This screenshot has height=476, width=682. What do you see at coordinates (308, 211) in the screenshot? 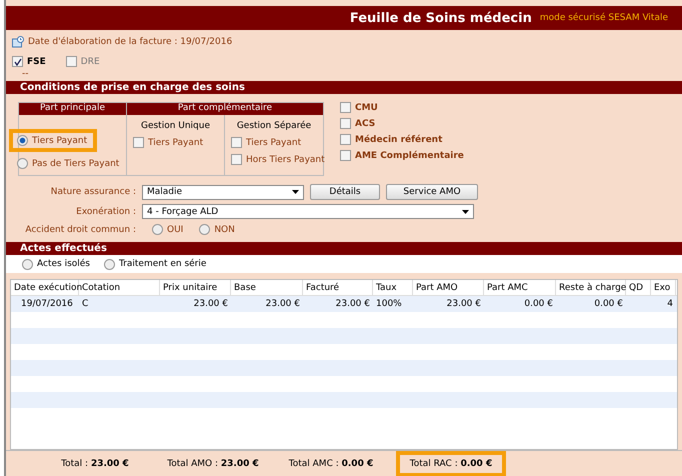
I see `dropdown: 4 - Forçage ALD` at bounding box center [308, 211].